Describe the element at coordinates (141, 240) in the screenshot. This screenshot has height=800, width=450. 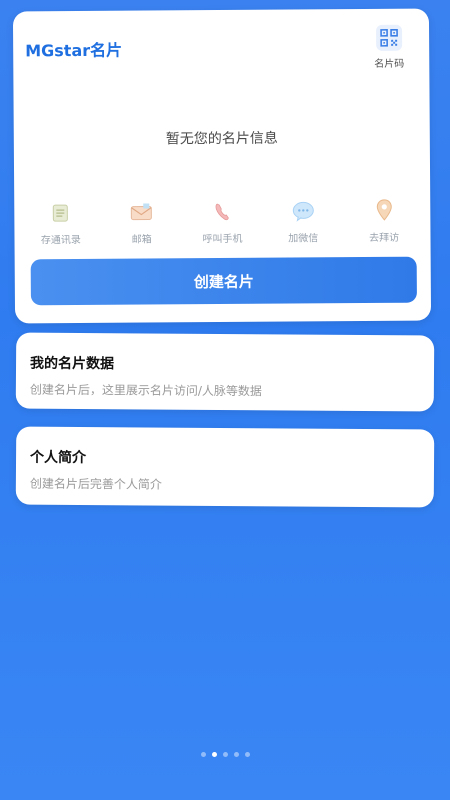
I see `action-label: 邮箱` at that location.